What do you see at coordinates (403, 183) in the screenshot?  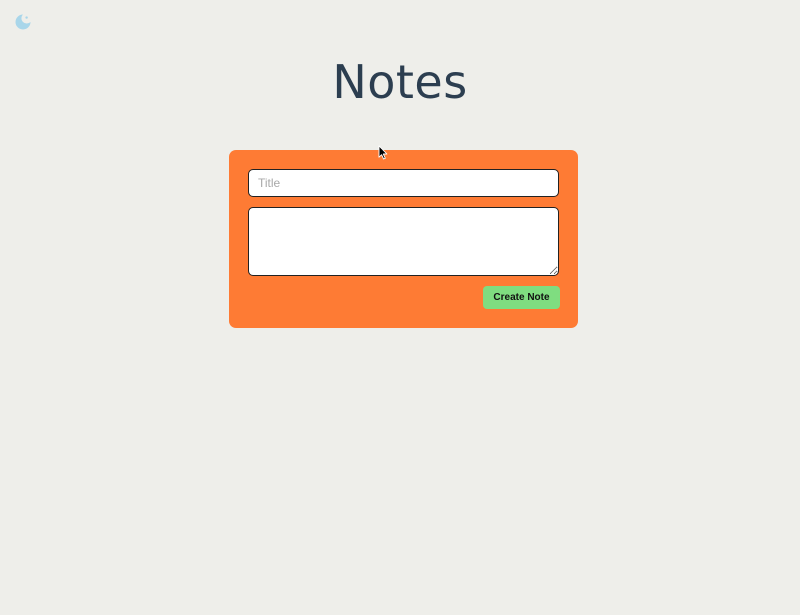 I see `title-input` at bounding box center [403, 183].